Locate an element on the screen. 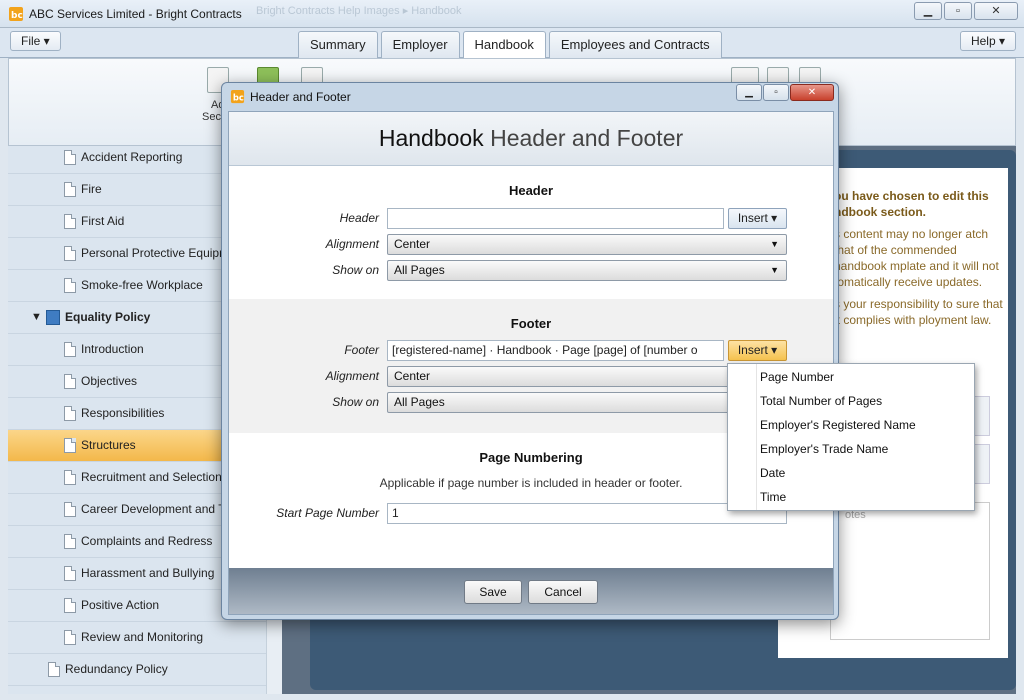 The height and width of the screenshot is (700, 1024). dialog-heading: Handbook Header and Footer is located at coordinates (531, 138).